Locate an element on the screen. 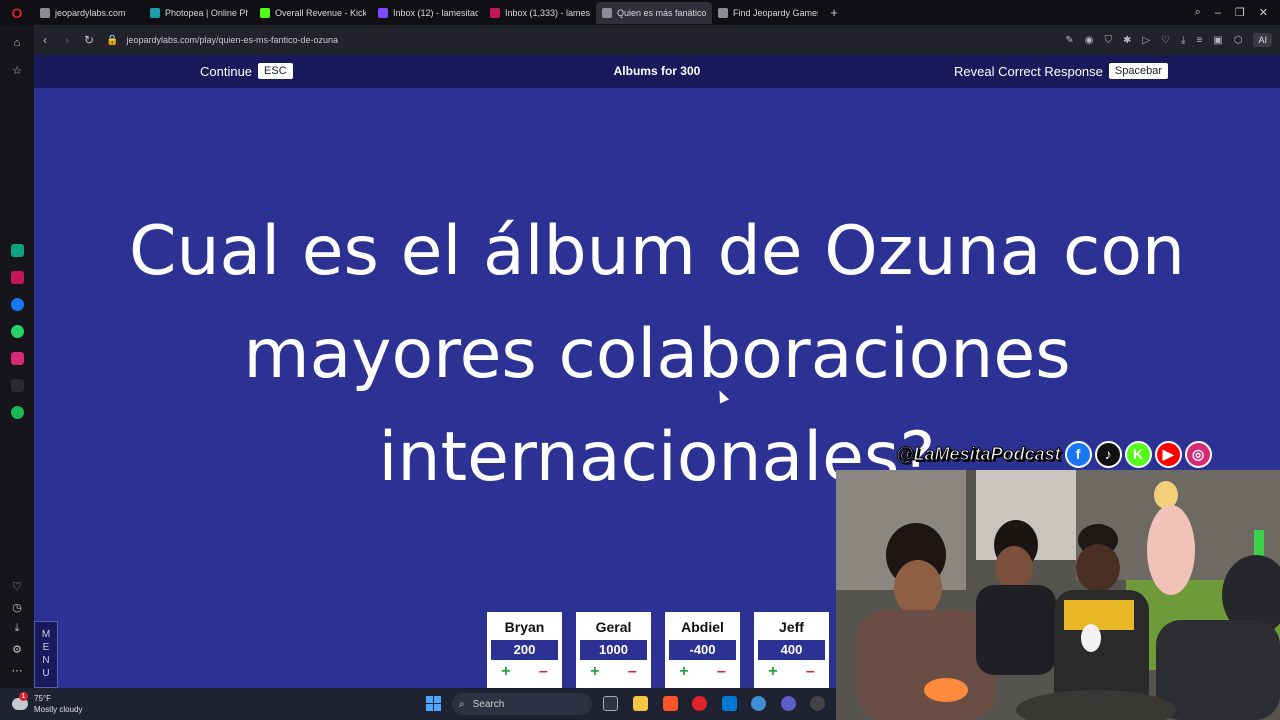  podcast-handle-banner: @LaMesitaPodcast f ♪ K ▶ ◎ is located at coordinates (1054, 454).